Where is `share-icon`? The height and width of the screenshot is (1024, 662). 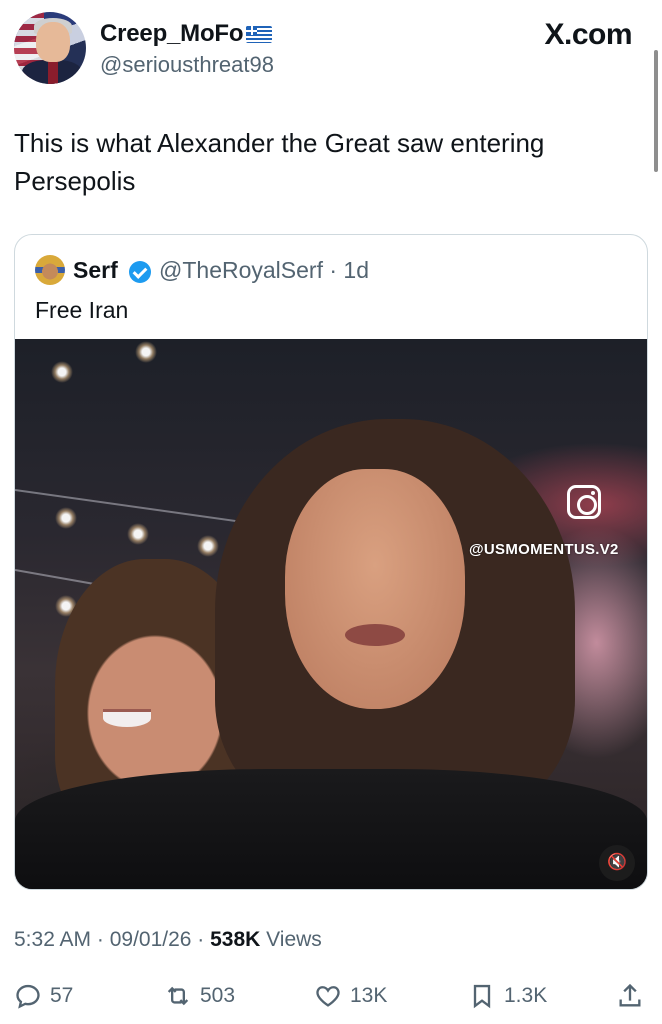 share-icon is located at coordinates (630, 995).